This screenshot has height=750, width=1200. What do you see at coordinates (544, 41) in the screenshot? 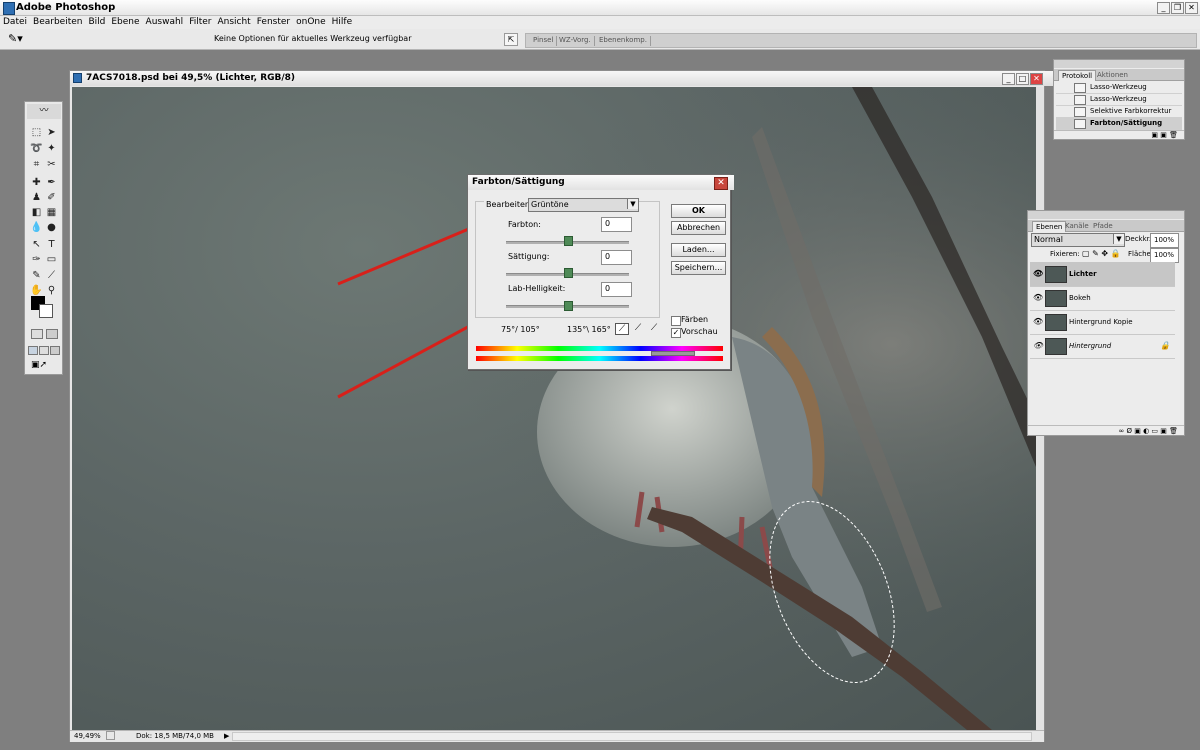
I see `well-tab-brushes: Pinsel` at bounding box center [544, 41].